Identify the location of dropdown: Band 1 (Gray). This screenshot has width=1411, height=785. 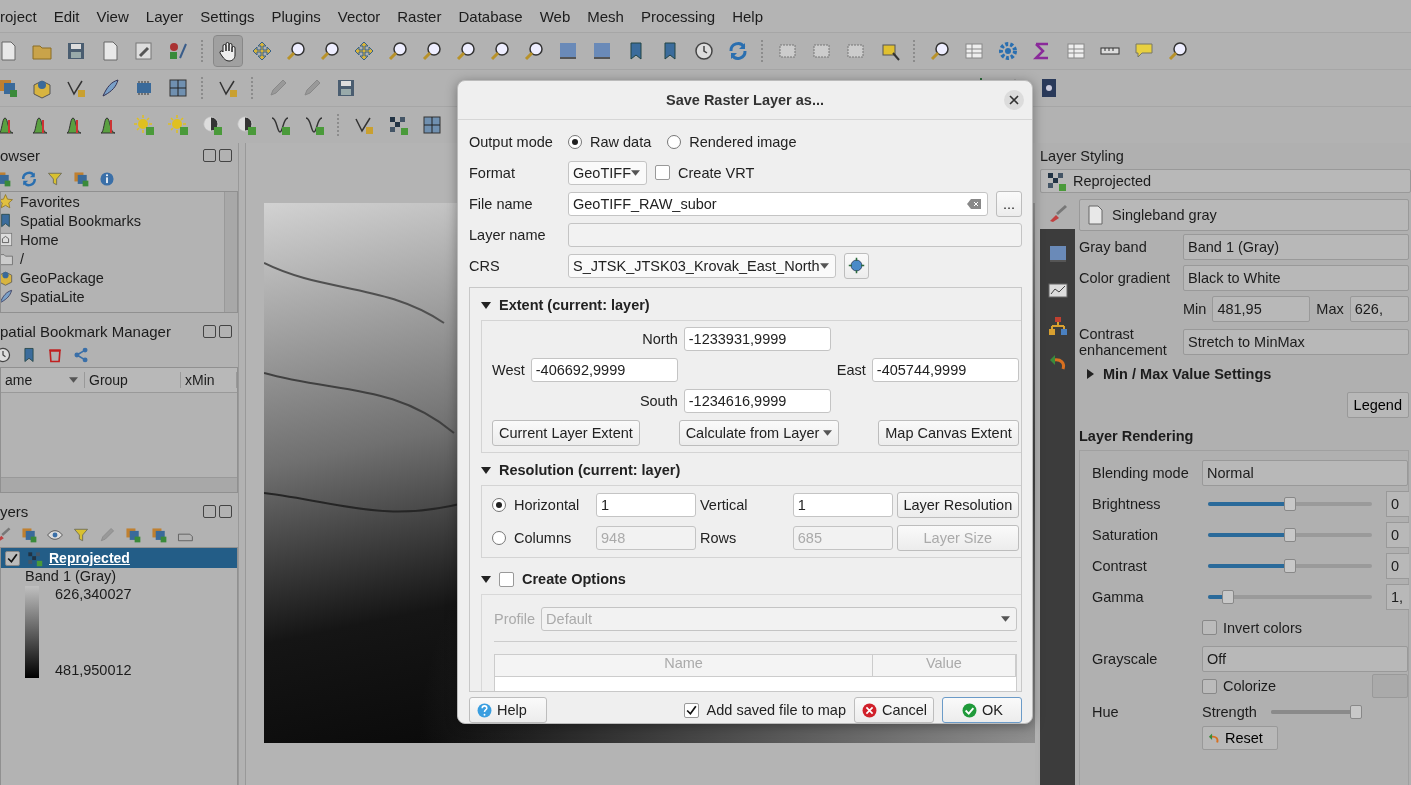
(1296, 246).